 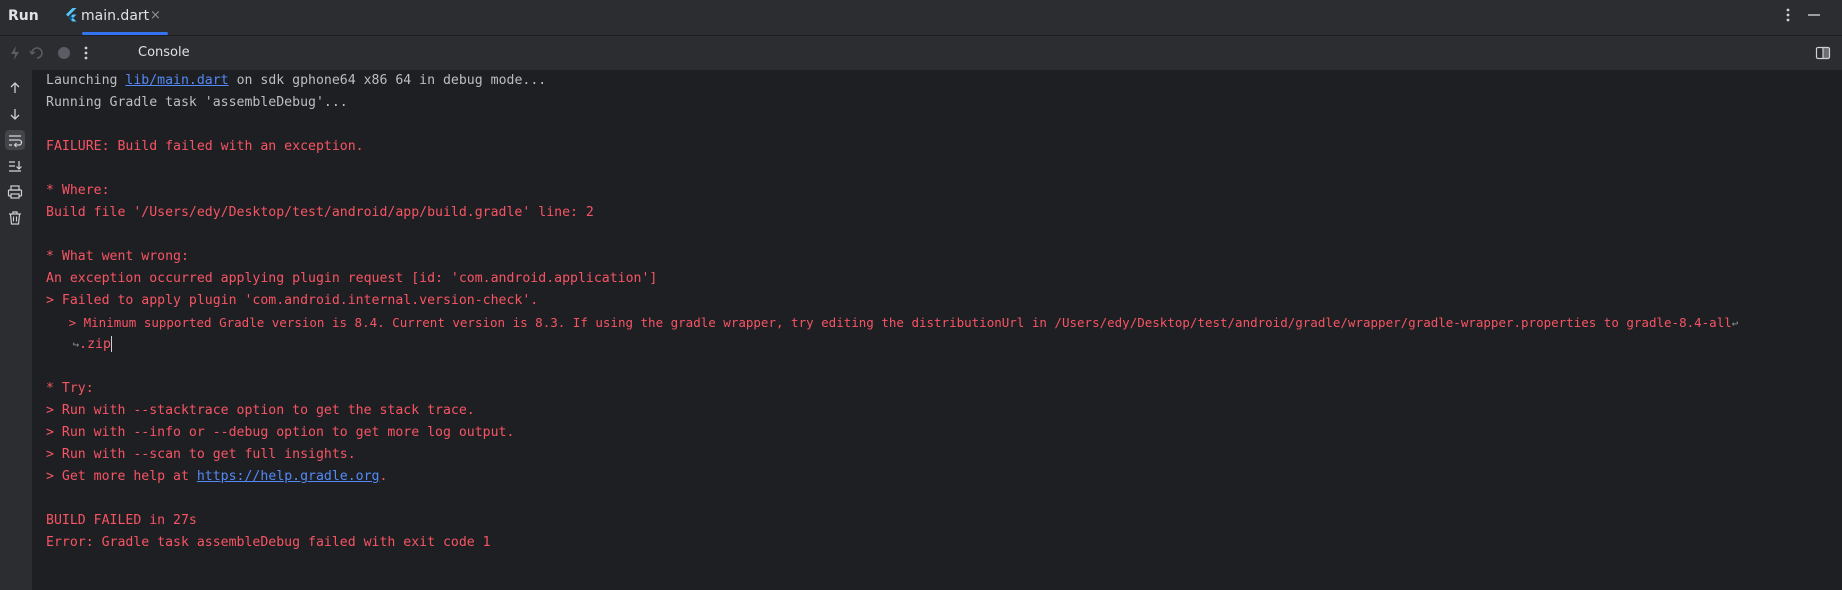 What do you see at coordinates (15, 53) in the screenshot?
I see `hot-reload-icon` at bounding box center [15, 53].